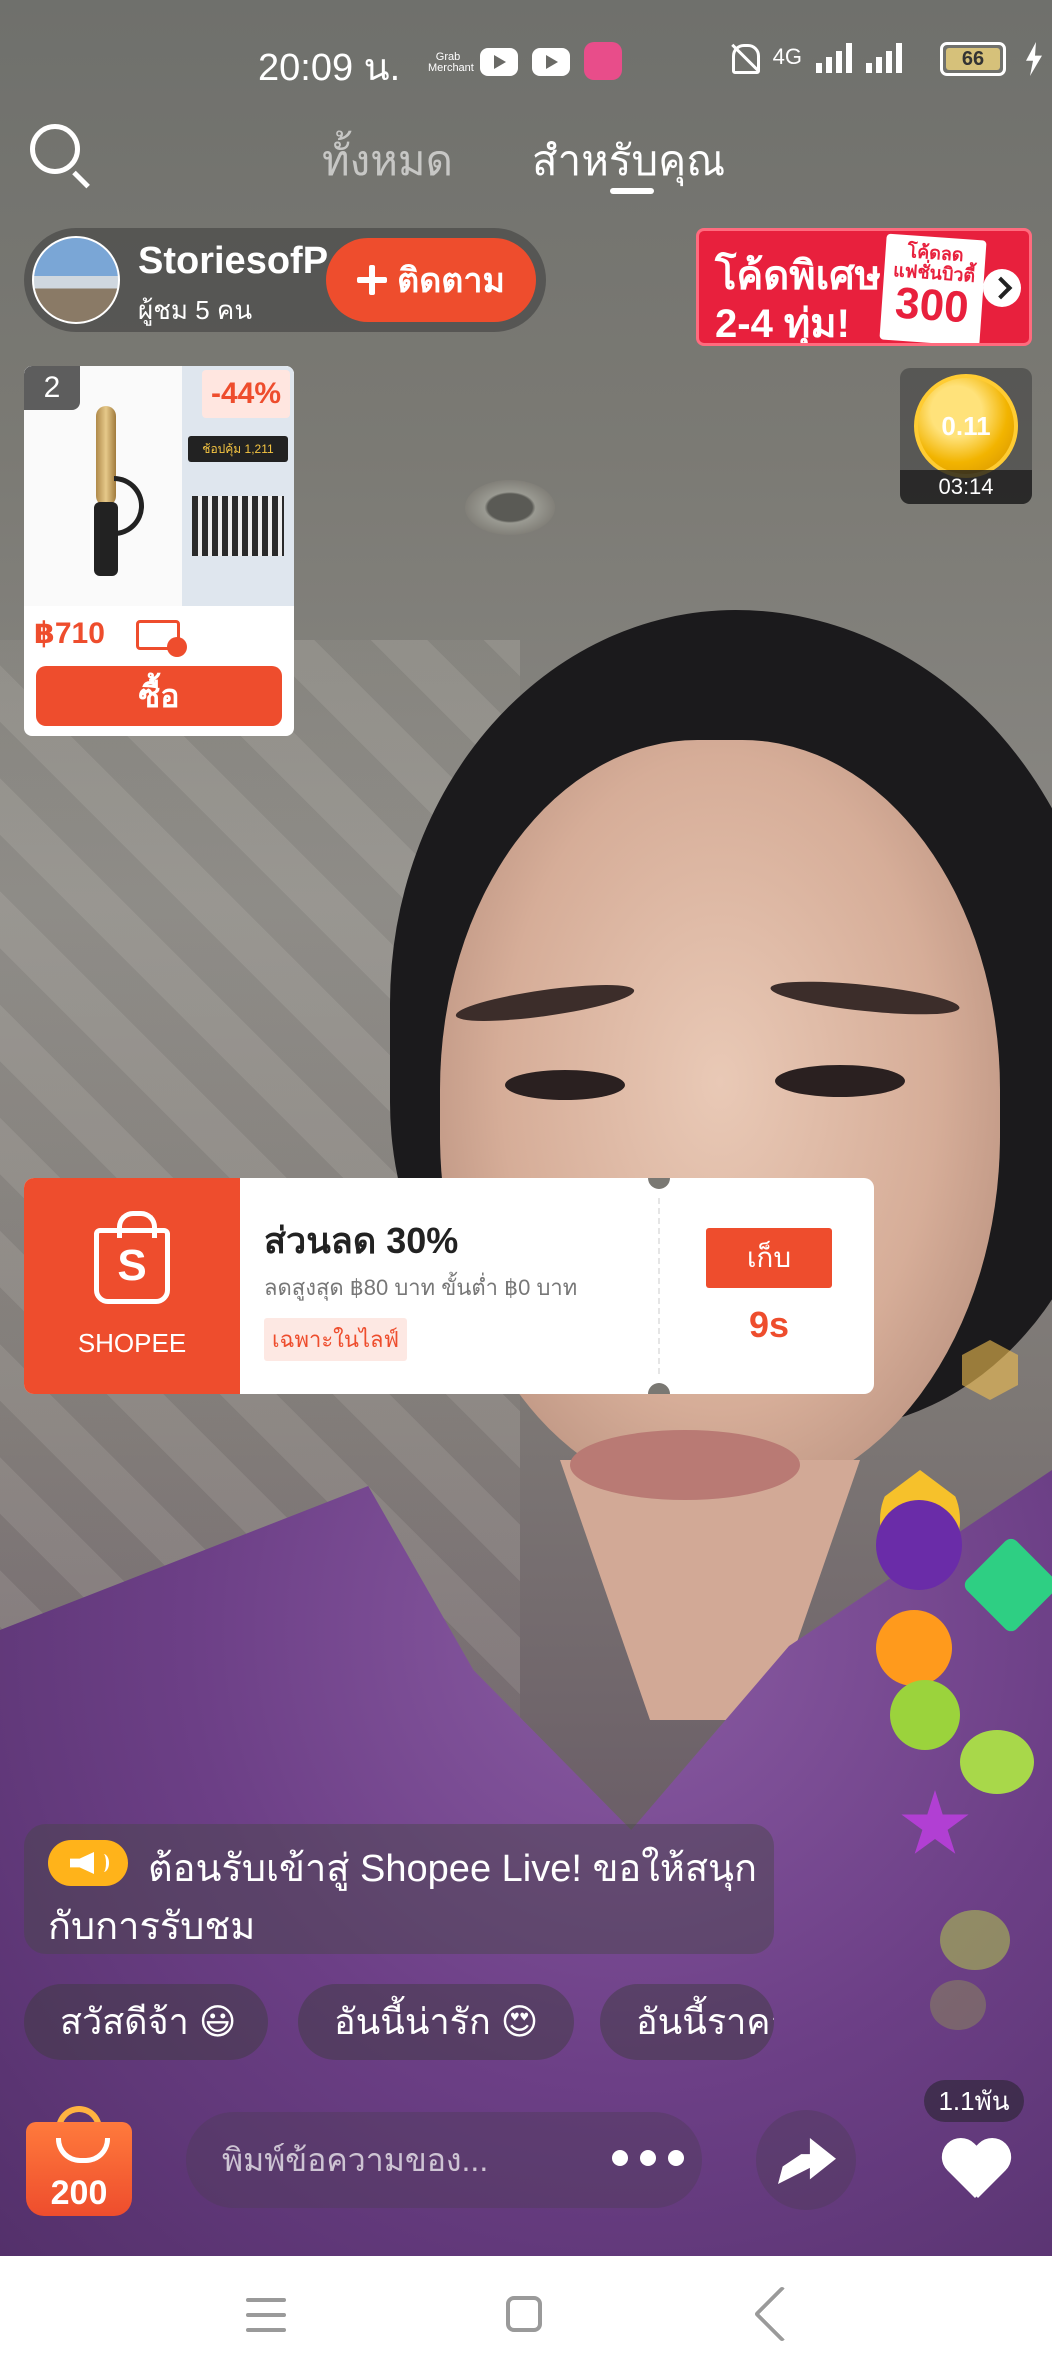 The width and height of the screenshot is (1052, 2373). I want to click on shopping-bag-icon: S, so click(132, 1257).